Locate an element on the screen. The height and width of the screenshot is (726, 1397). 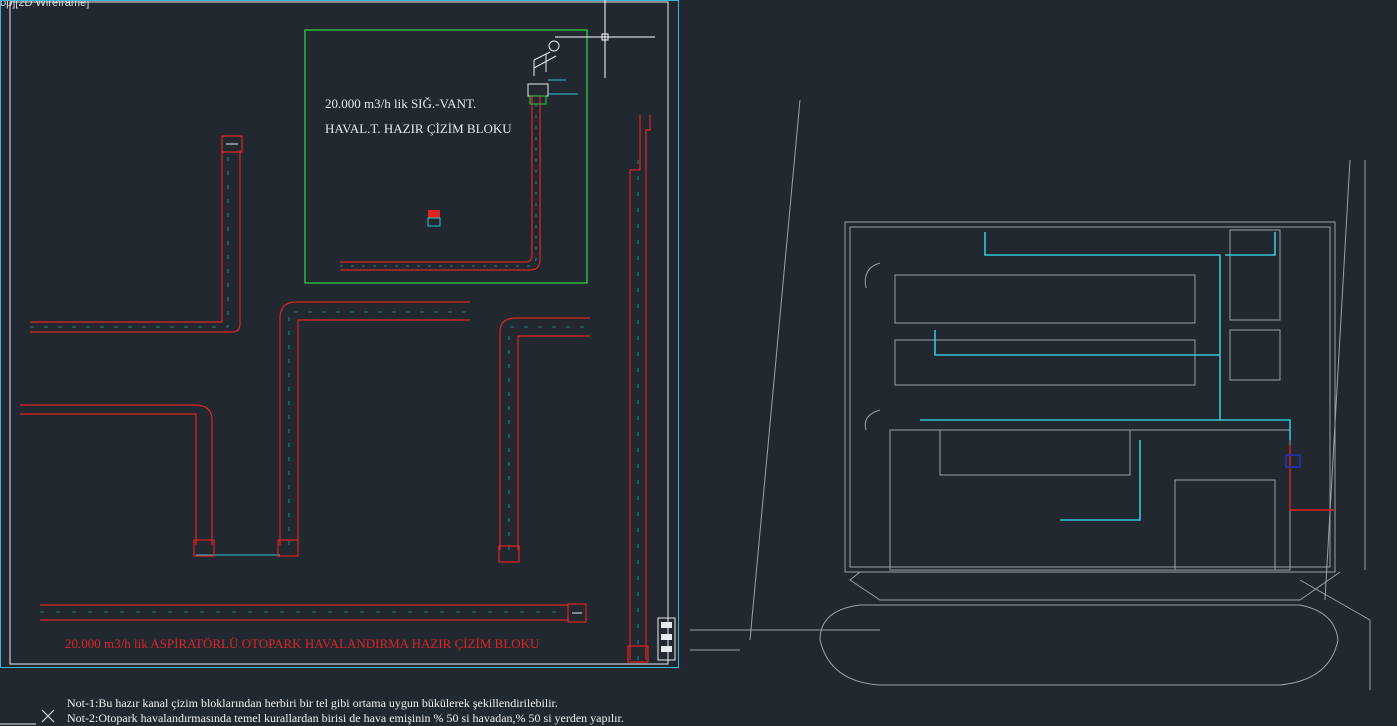
supply-block-frame is located at coordinates (446, 156).